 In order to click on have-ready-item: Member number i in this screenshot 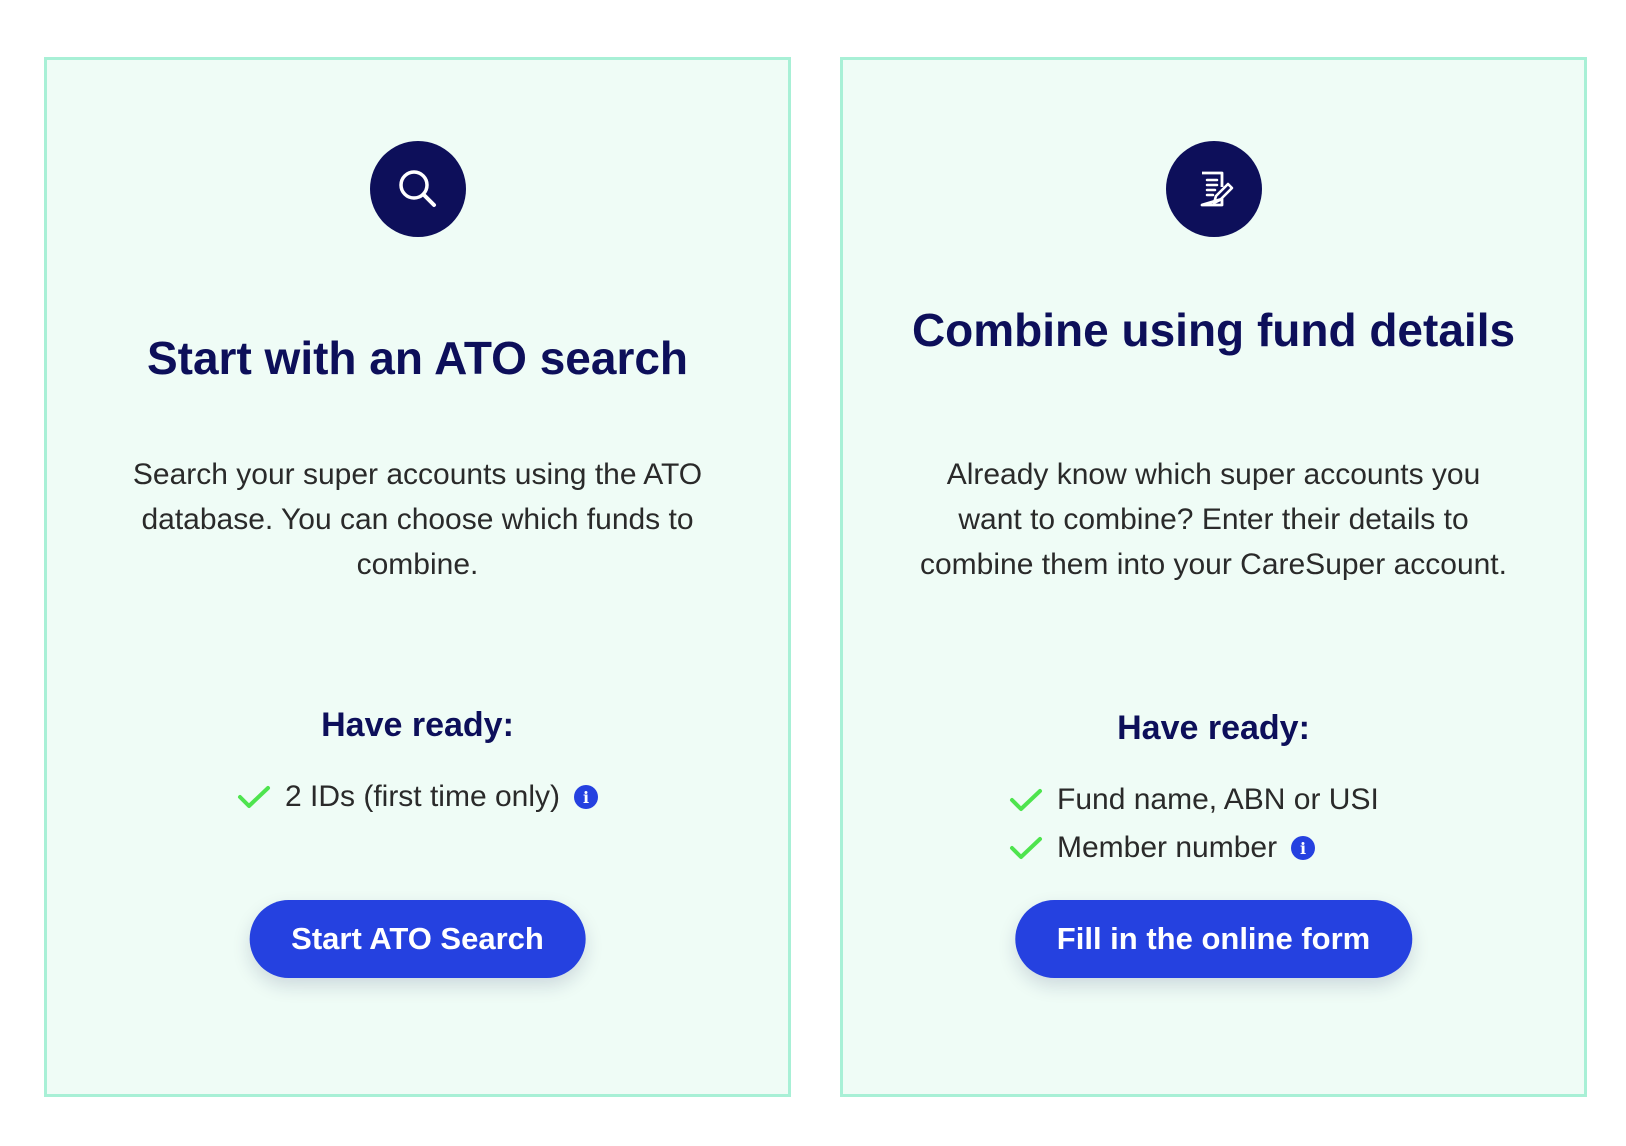, I will do `click(1162, 848)`.